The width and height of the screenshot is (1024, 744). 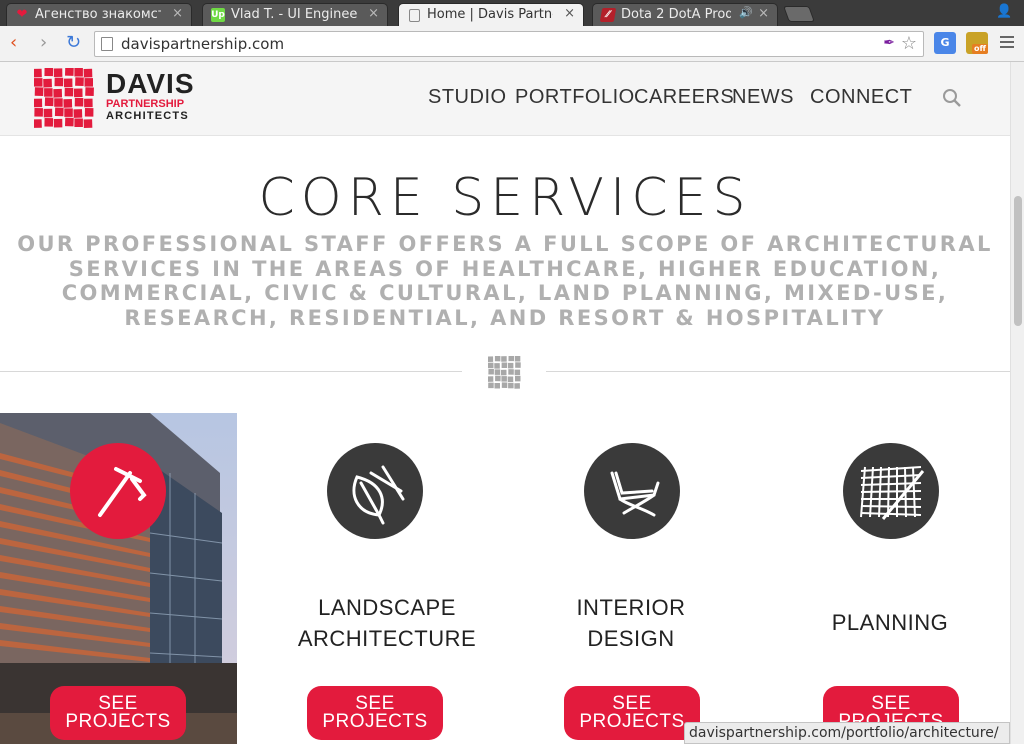 What do you see at coordinates (147, 116) in the screenshot?
I see `logo-line-architects: ARCHITECTS` at bounding box center [147, 116].